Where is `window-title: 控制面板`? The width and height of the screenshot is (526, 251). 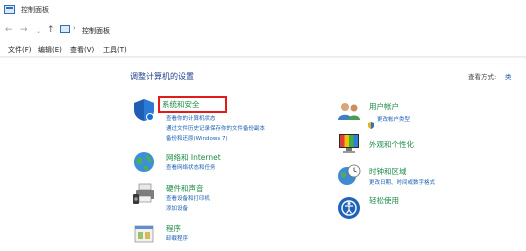
window-title: 控制面板 is located at coordinates (35, 10).